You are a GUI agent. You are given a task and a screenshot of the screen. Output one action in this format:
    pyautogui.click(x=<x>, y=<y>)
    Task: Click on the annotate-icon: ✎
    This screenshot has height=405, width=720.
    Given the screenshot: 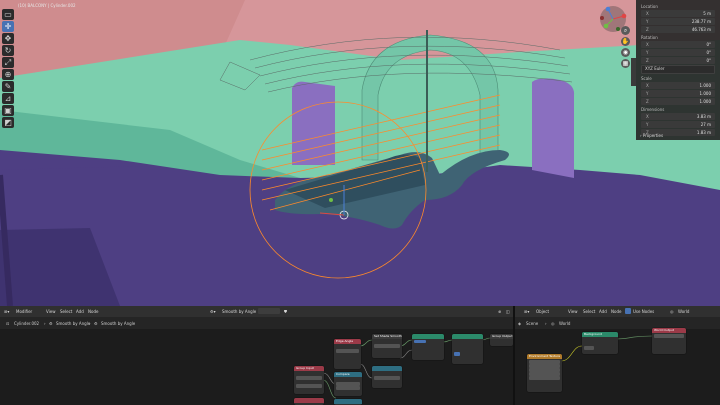 What is the action you would take?
    pyautogui.click(x=8, y=86)
    